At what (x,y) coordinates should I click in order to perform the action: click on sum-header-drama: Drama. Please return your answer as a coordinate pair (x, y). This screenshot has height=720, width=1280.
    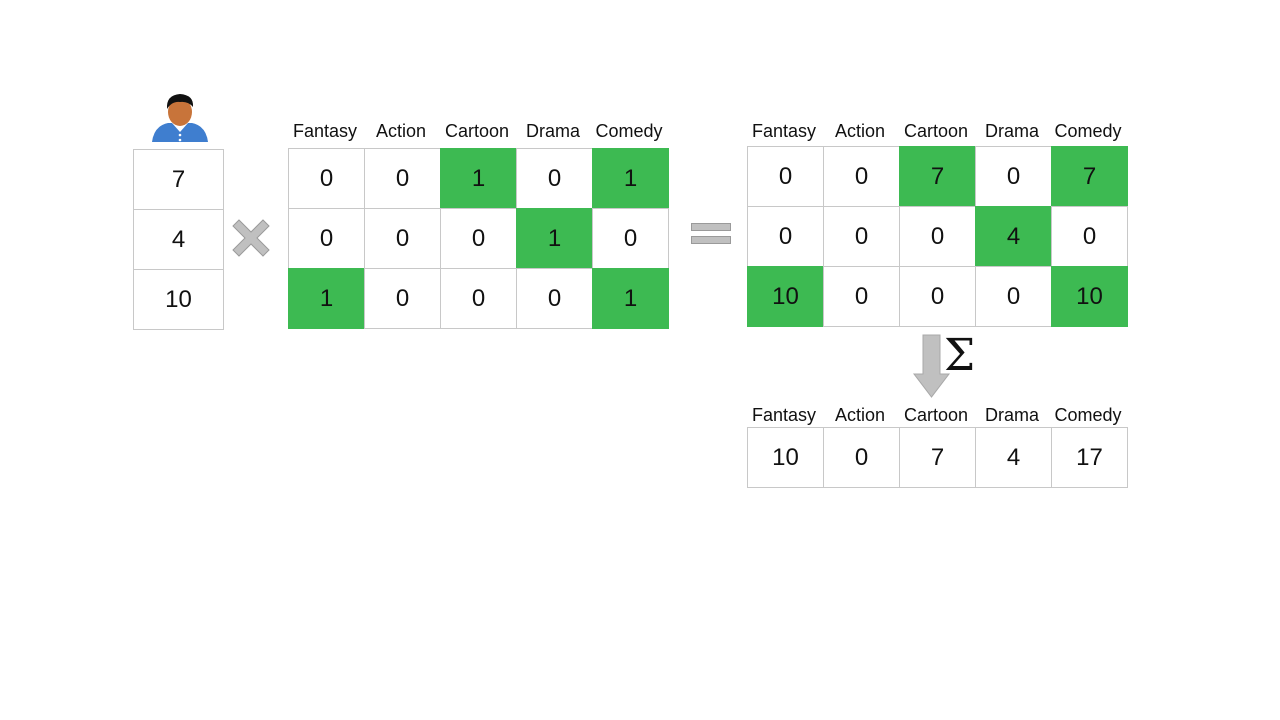
    Looking at the image, I should click on (1011, 415).